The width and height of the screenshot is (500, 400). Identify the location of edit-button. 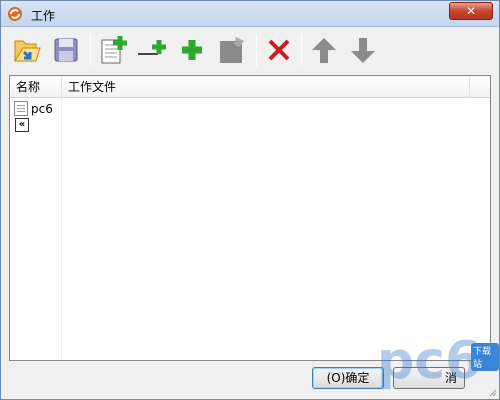
(231, 50).